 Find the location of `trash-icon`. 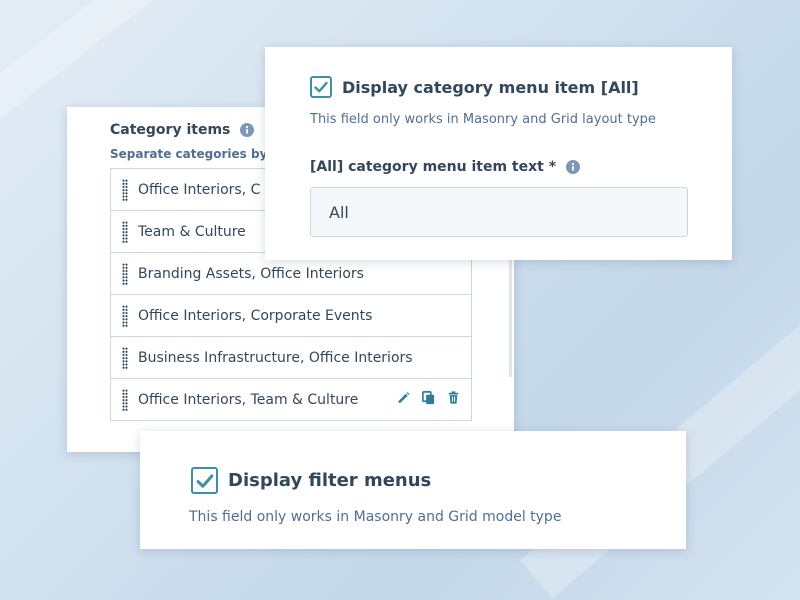

trash-icon is located at coordinates (453, 397).